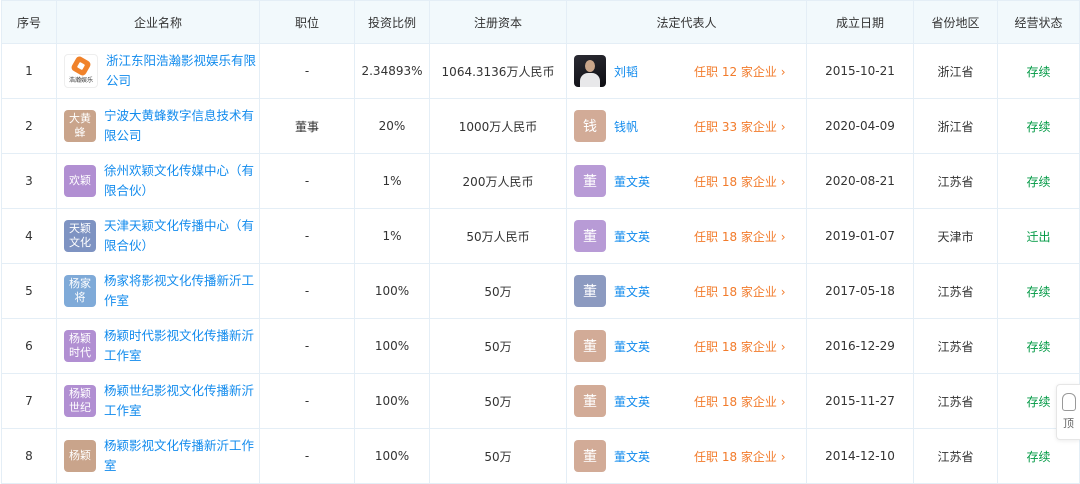  What do you see at coordinates (392, 181) in the screenshot?
I see `ratio-cell: 1%` at bounding box center [392, 181].